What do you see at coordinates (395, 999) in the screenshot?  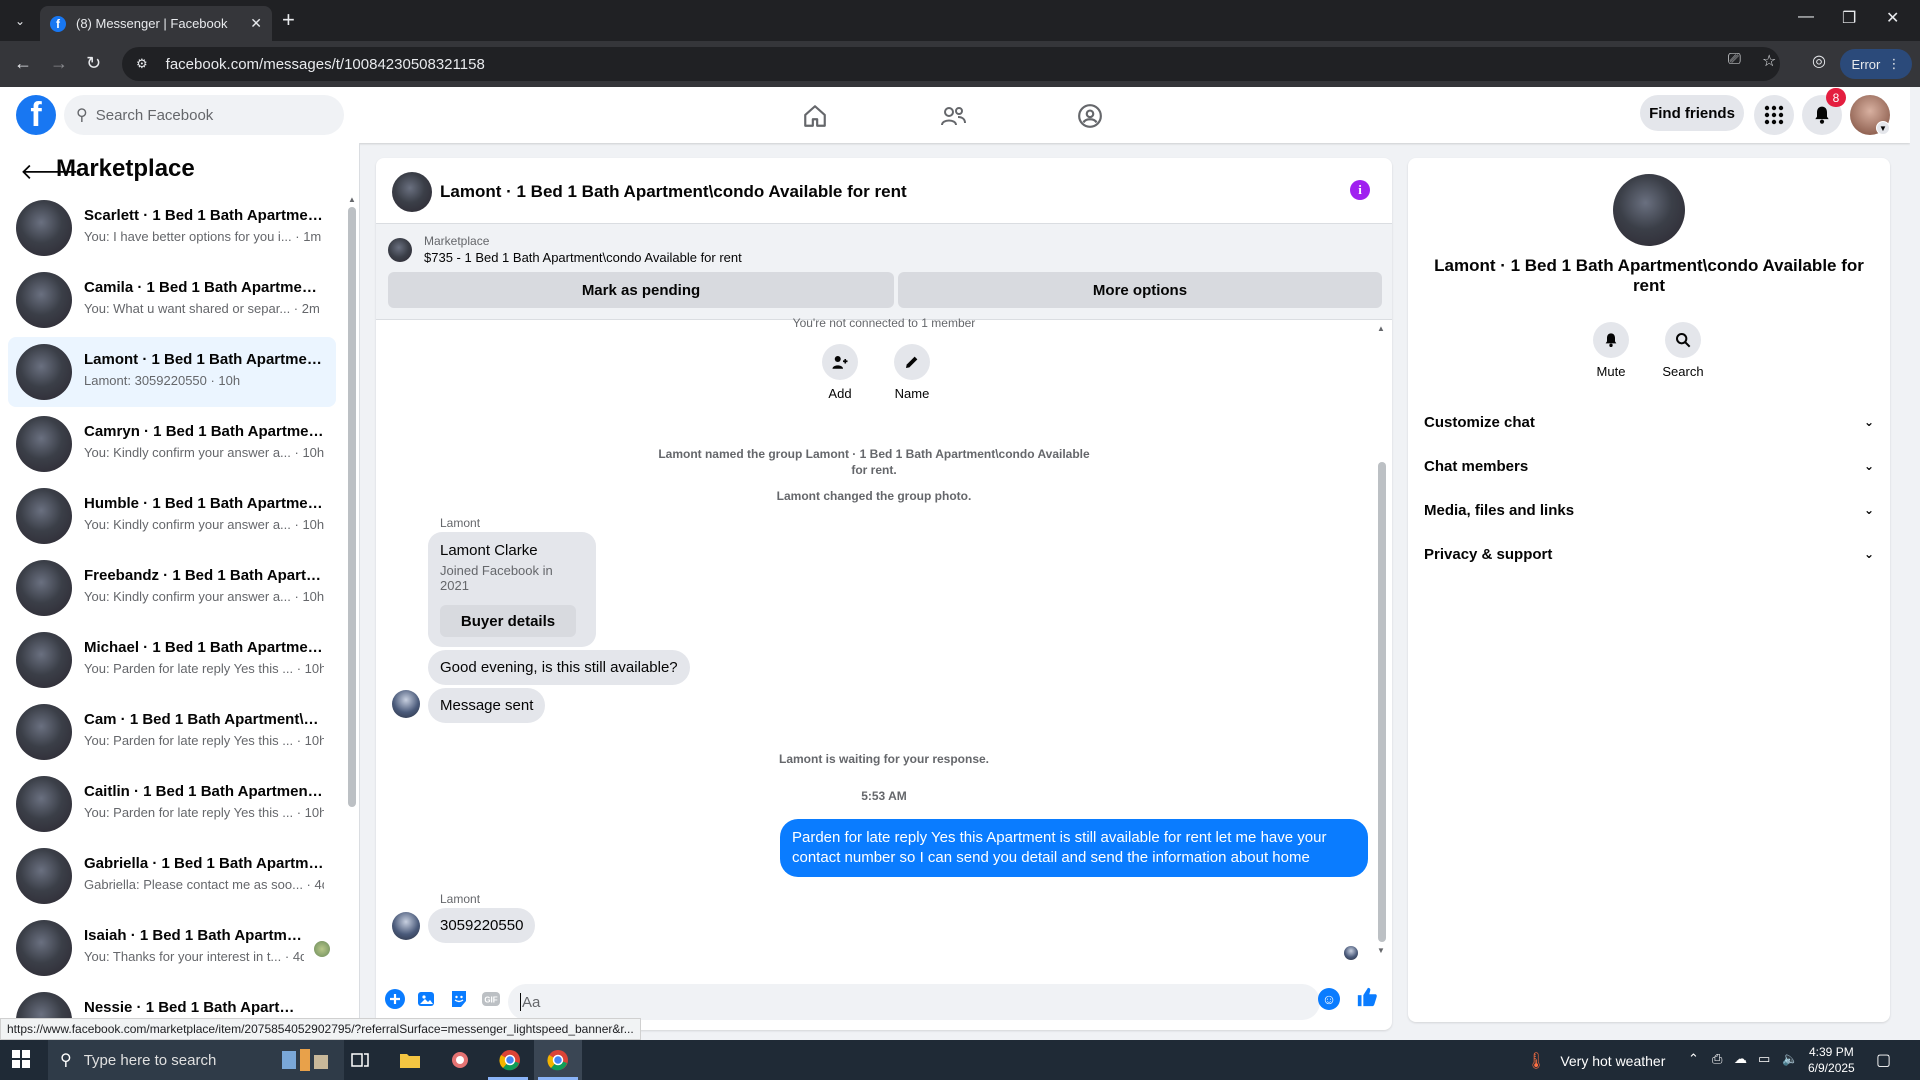 I see `plus-circle-icon` at bounding box center [395, 999].